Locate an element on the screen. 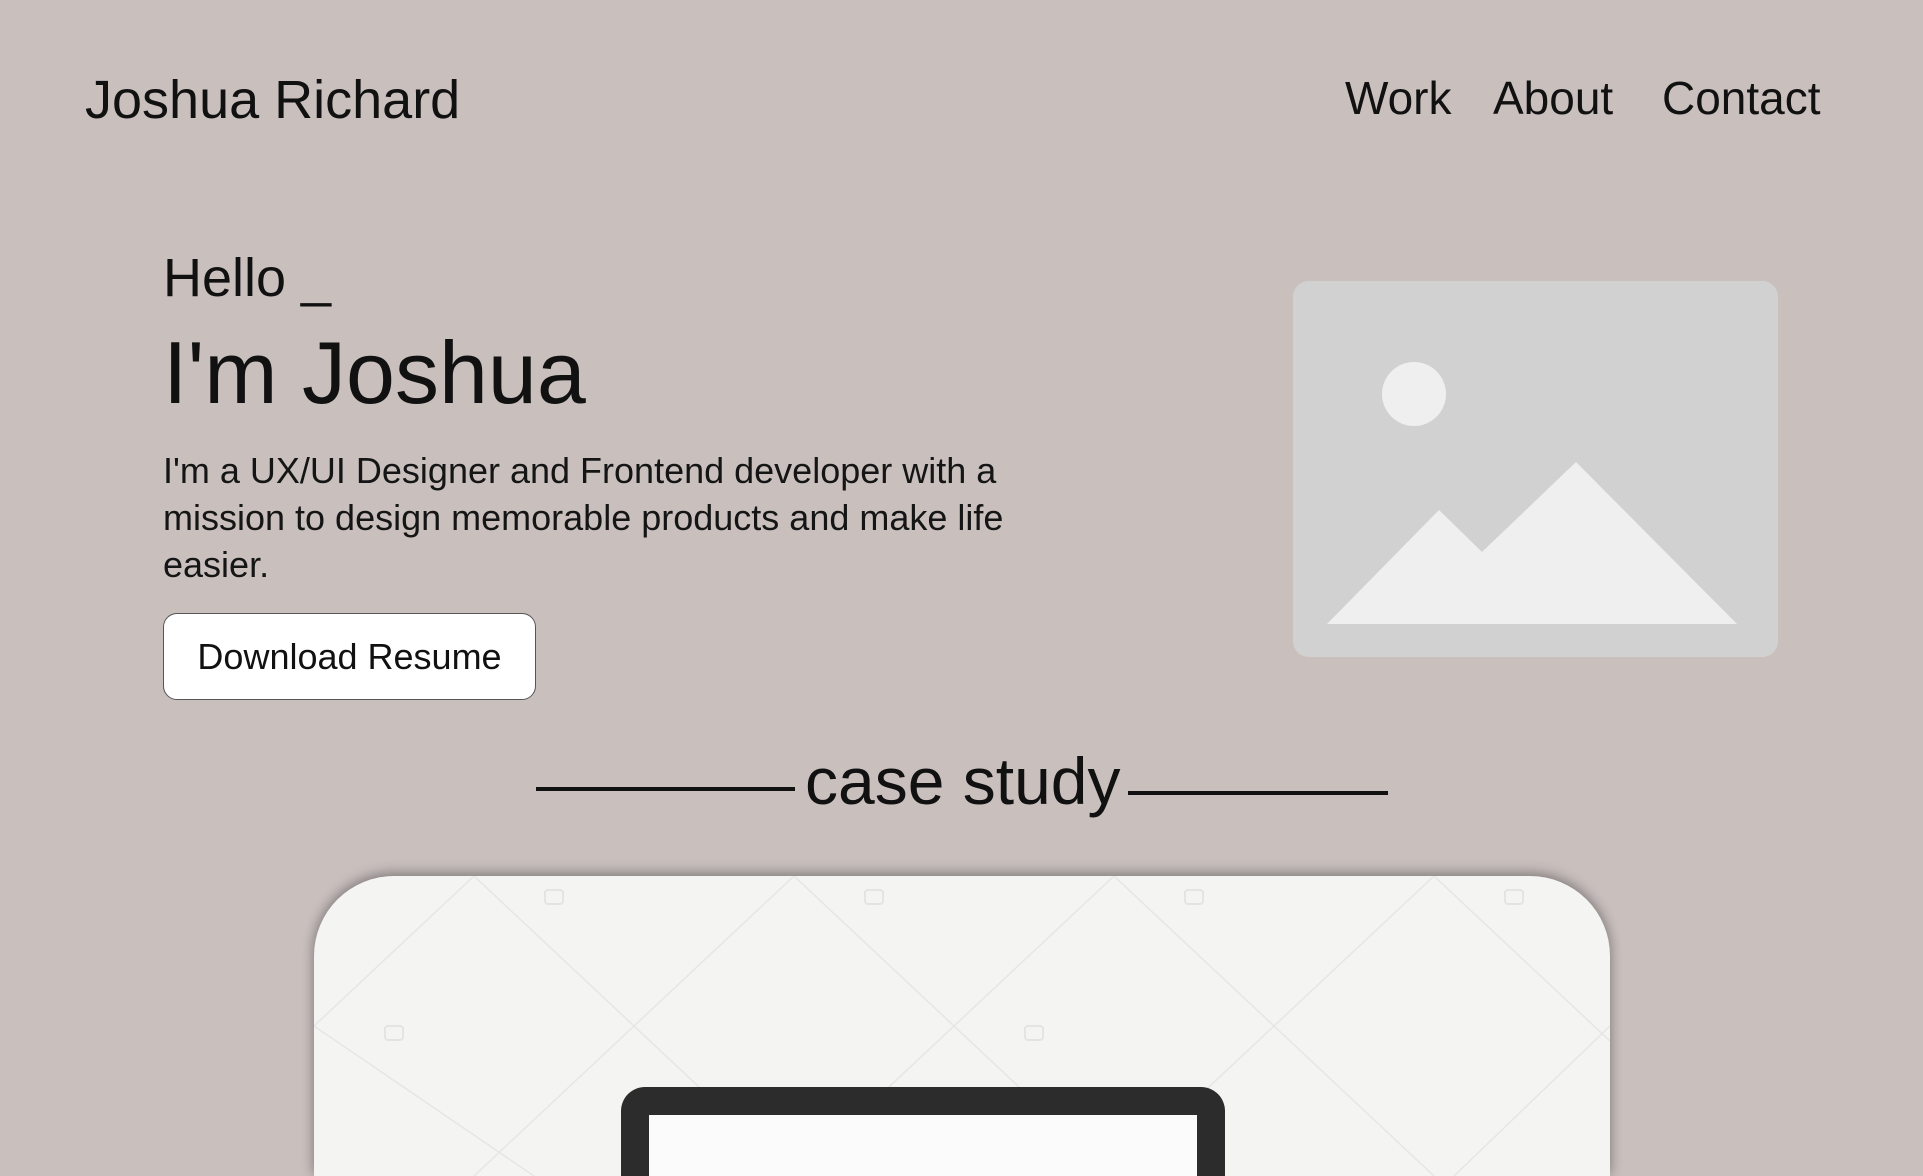 This screenshot has width=1923, height=1176. case-study-heading: case study is located at coordinates (962, 781).